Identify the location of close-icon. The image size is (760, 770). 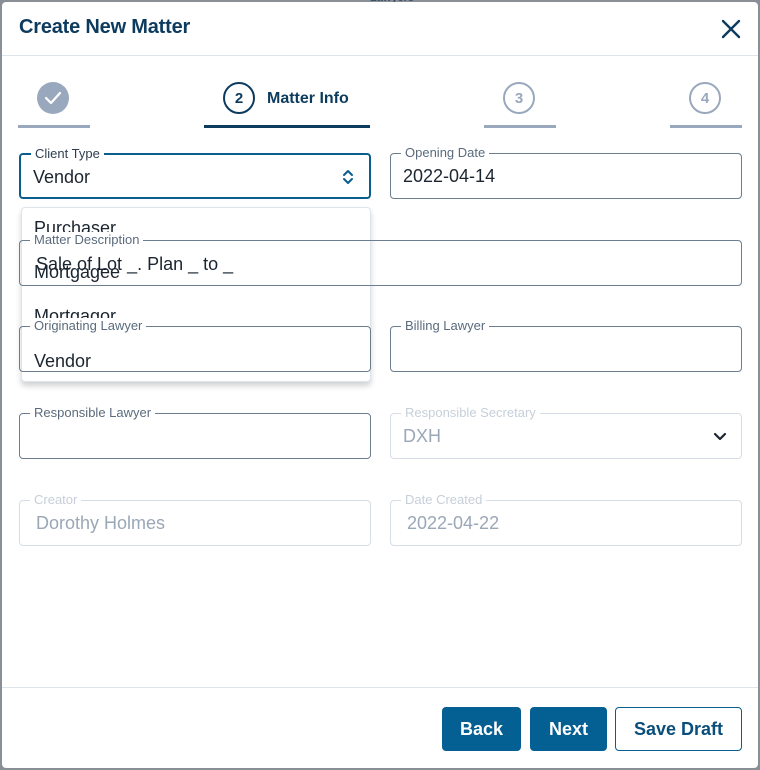
(731, 29).